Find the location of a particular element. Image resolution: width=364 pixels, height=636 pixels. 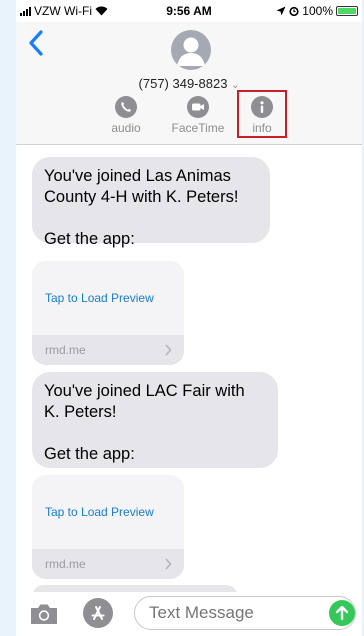

audio-button: audio is located at coordinates (126, 115).